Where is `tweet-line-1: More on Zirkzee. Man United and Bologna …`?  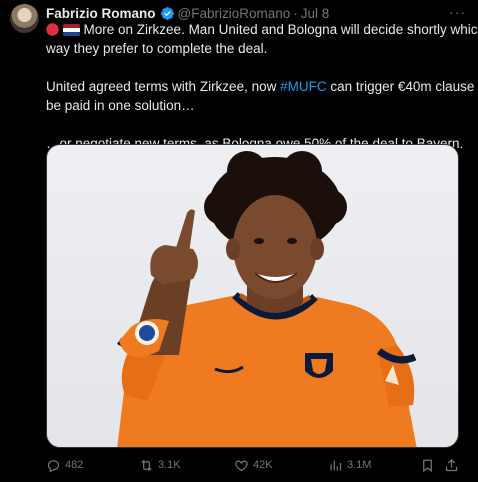
tweet-line-1: More on Zirkzee. Man United and Bologna … is located at coordinates (262, 29).